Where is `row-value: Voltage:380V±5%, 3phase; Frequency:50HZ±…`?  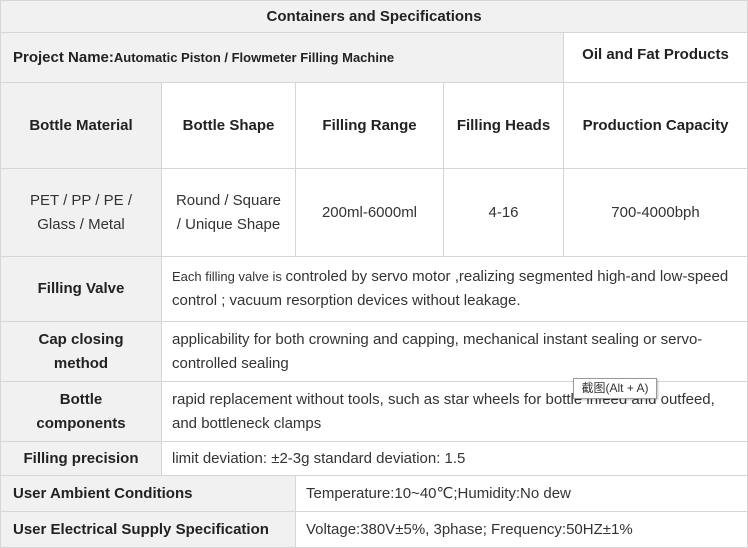 row-value: Voltage:380V±5%, 3phase; Frequency:50HZ±… is located at coordinates (521, 529).